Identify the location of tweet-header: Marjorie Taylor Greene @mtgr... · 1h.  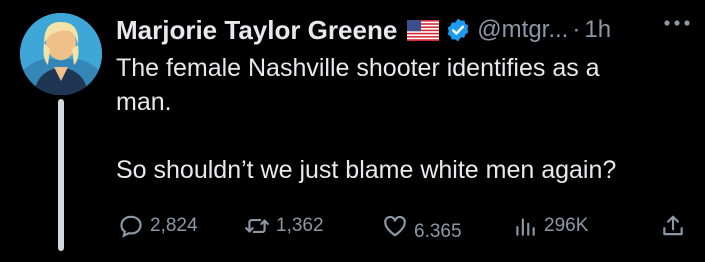
(406, 30).